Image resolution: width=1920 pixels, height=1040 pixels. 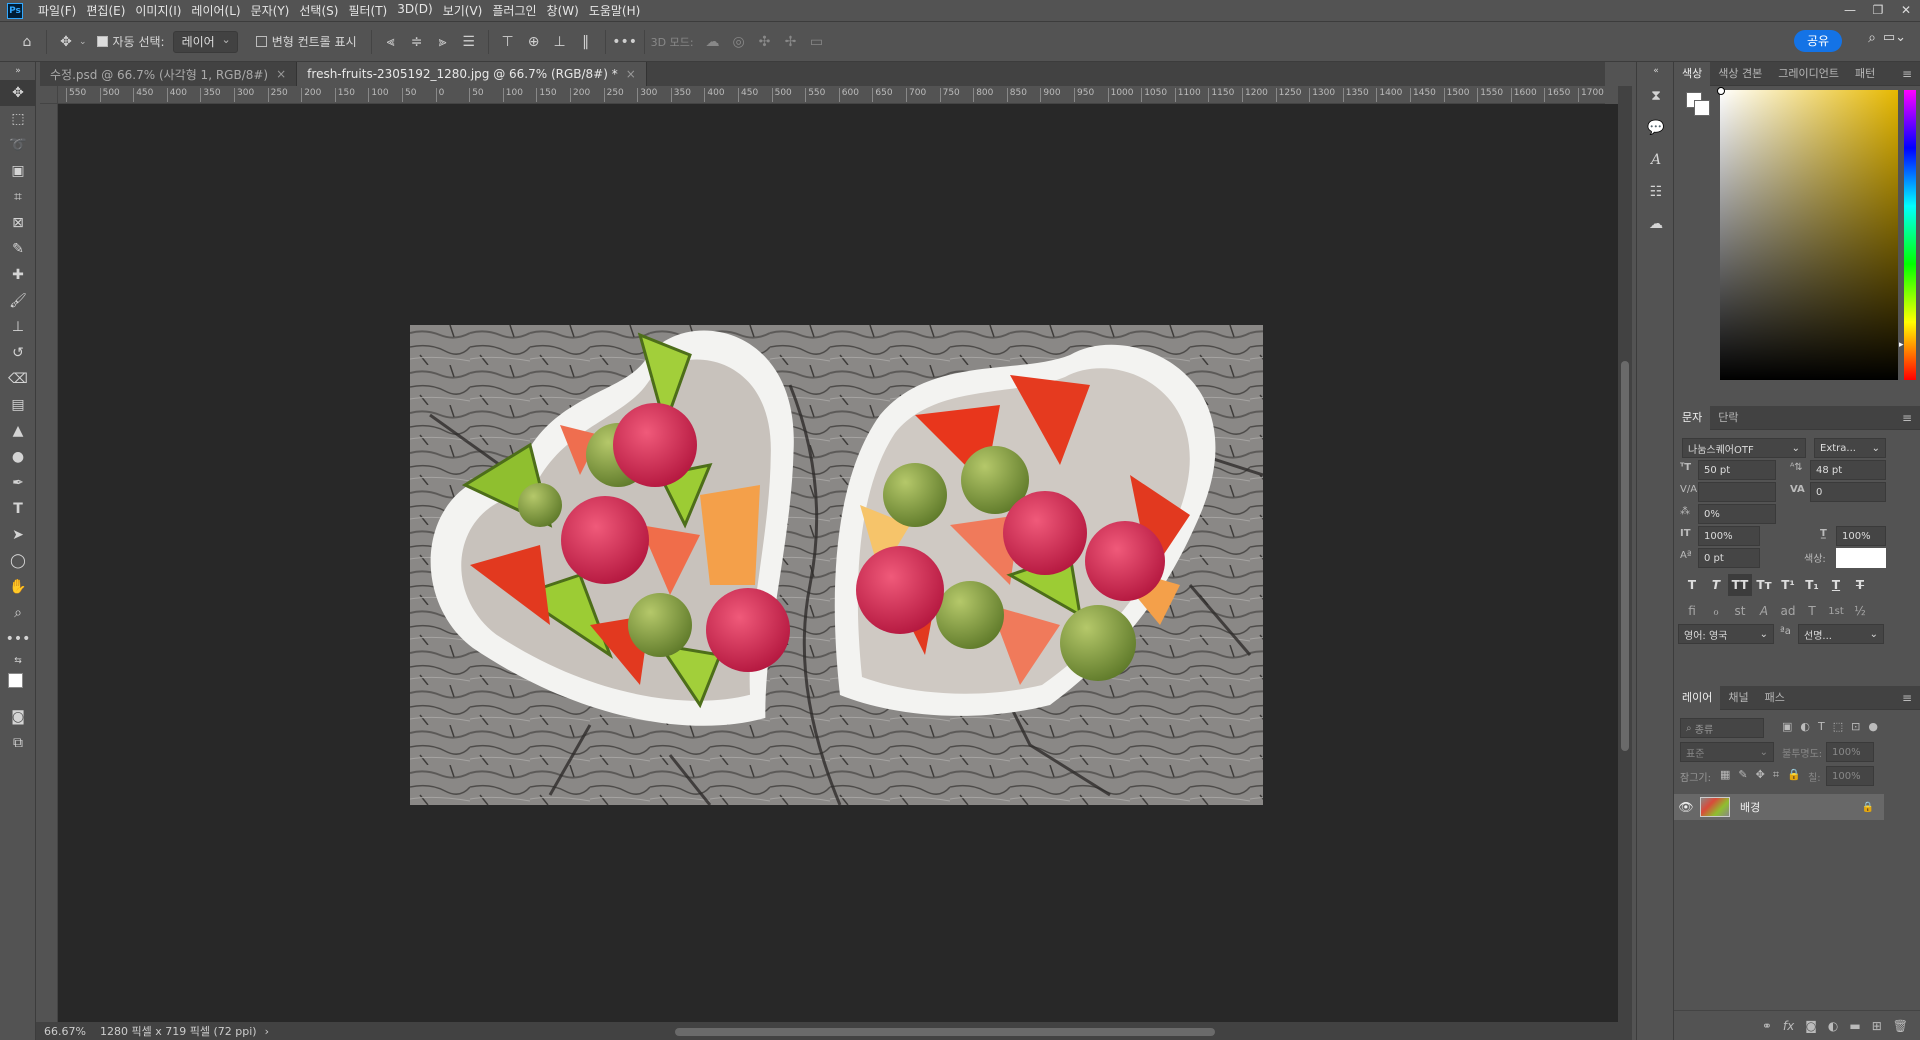 I want to click on tab-gradients: 그레이디언트, so click(x=1808, y=74).